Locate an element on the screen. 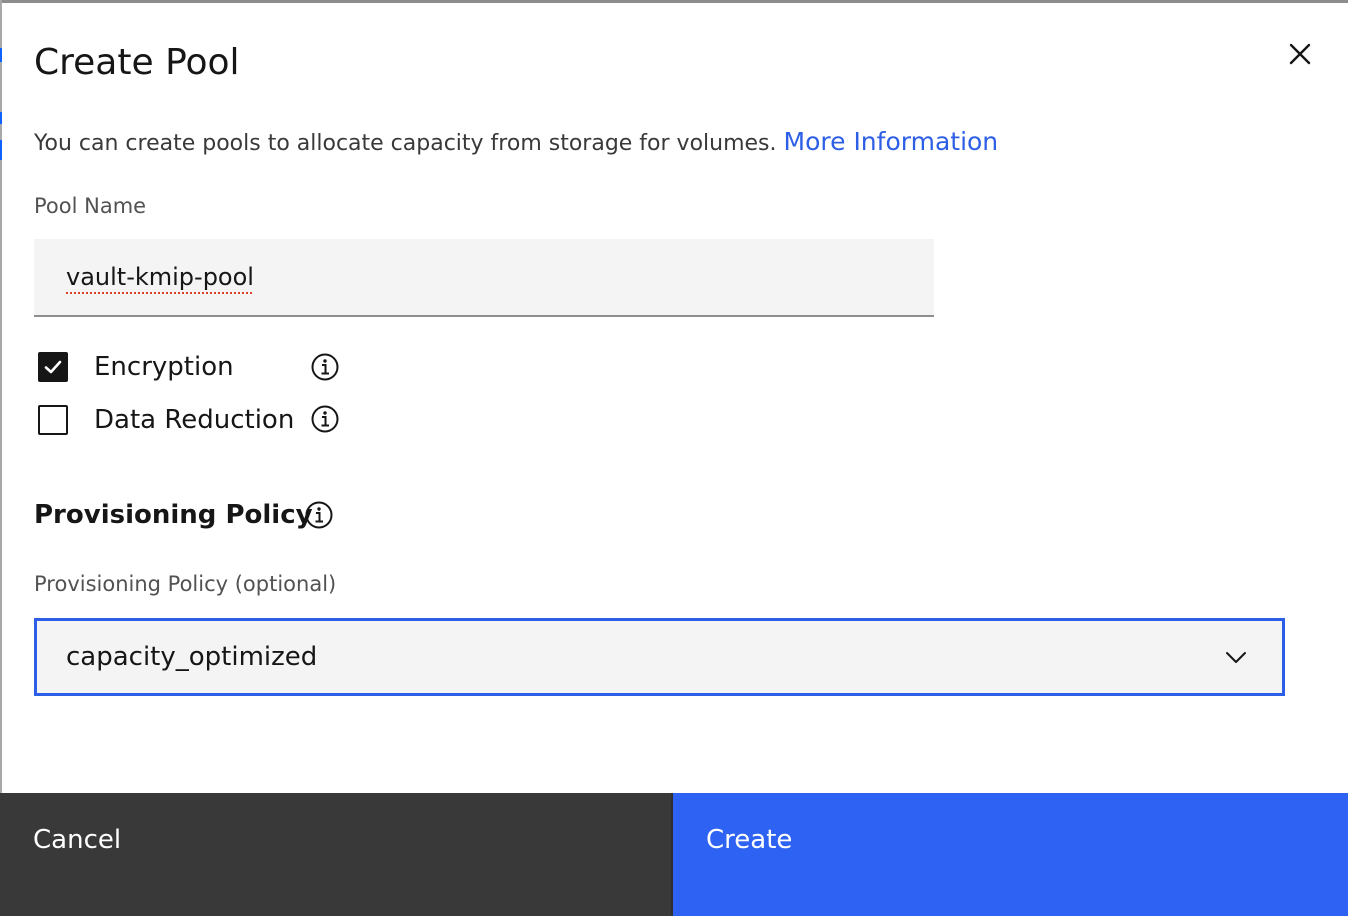  create-button: Create is located at coordinates (1010, 854).